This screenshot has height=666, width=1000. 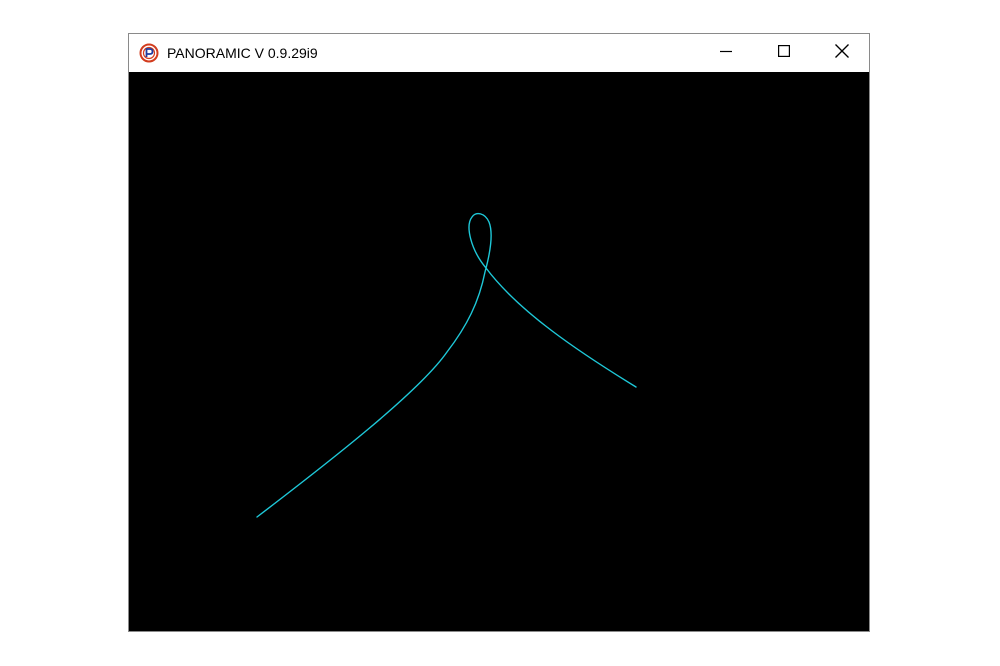 I want to click on close-icon, so click(x=842, y=53).